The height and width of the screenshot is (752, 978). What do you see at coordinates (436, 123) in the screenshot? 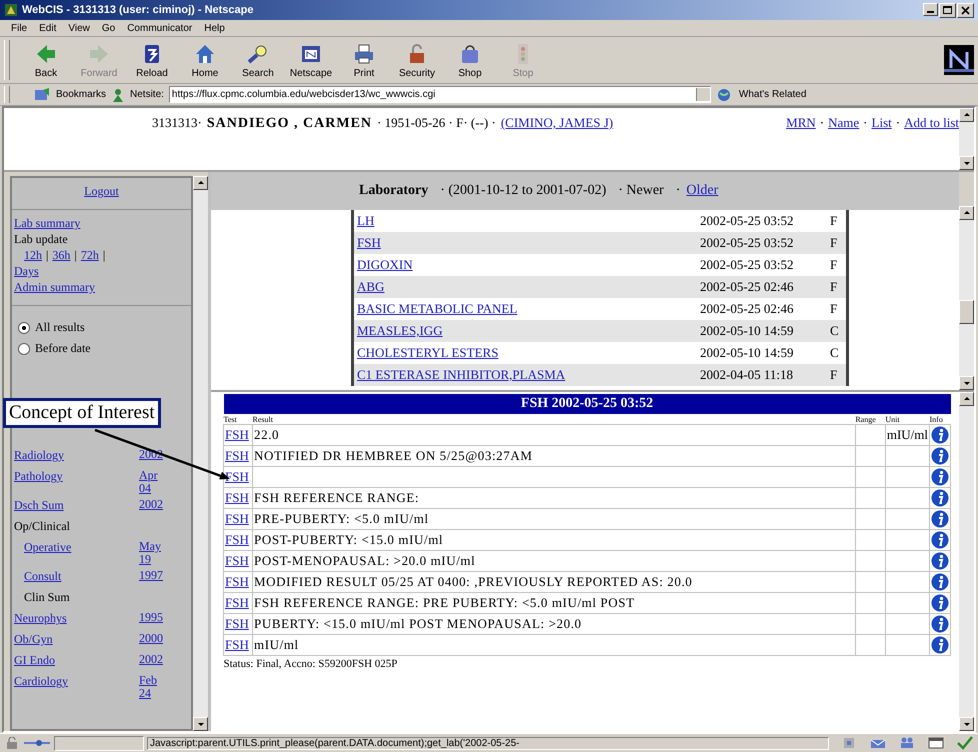
I see `header-text: · 1951-05-26 · F· (--) ·` at bounding box center [436, 123].